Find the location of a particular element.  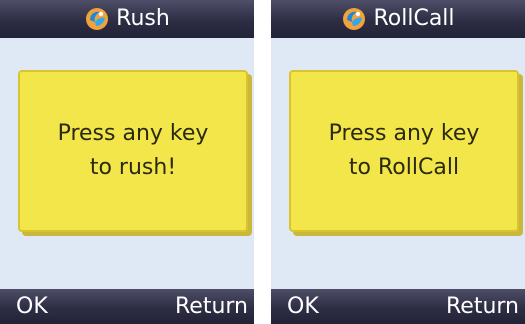

prompt-line-2: to rush! is located at coordinates (133, 167).